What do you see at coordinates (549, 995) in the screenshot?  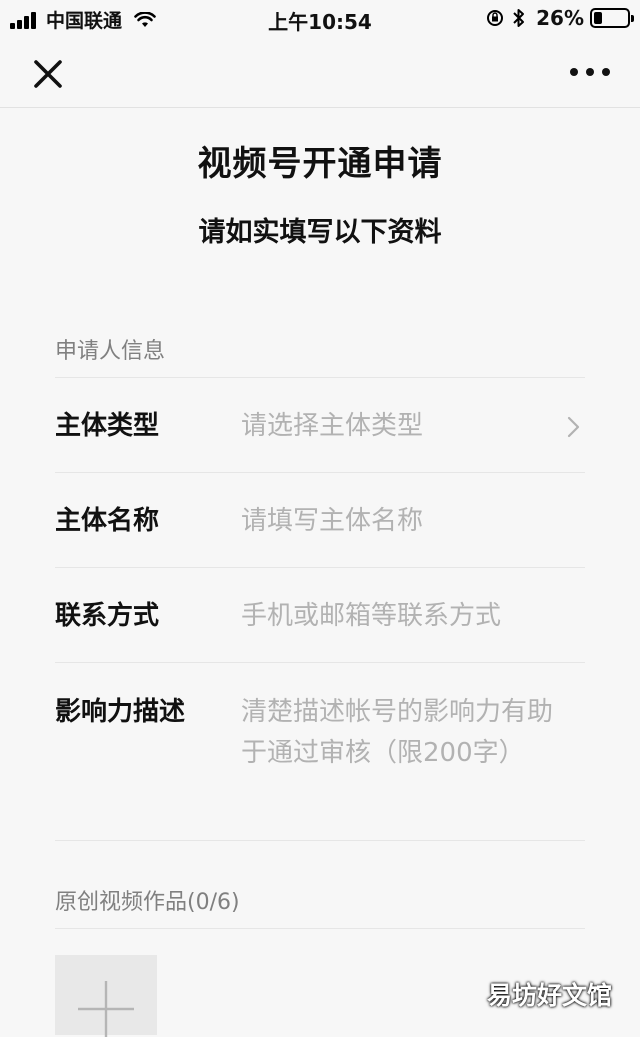 I see `watermark: 易坊好文馆` at bounding box center [549, 995].